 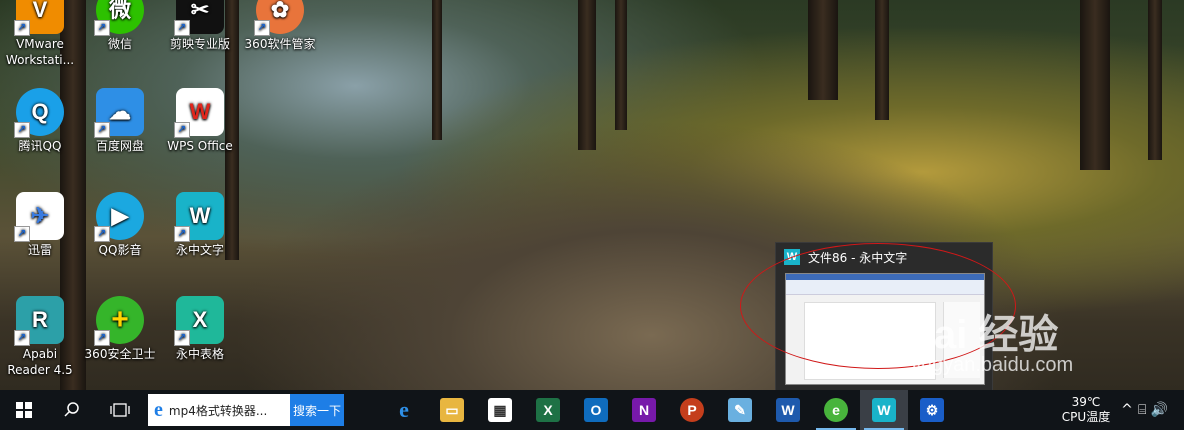 I want to click on show-hidden-icons-button: ^, so click(x=1127, y=410).